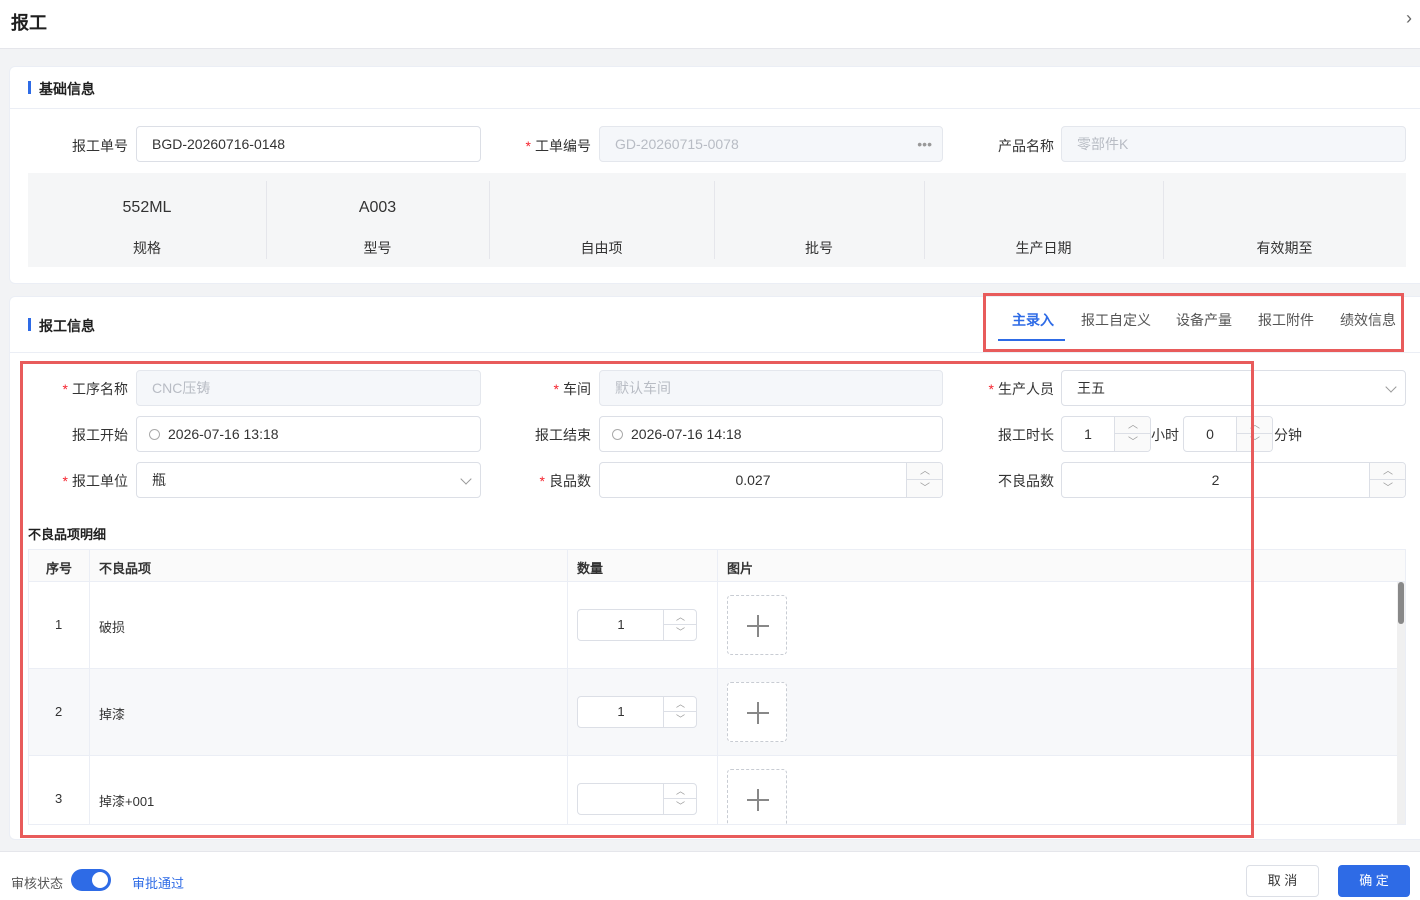 This screenshot has width=1420, height=900. Describe the element at coordinates (125, 568) in the screenshot. I see `col-item: 不良品项` at that location.